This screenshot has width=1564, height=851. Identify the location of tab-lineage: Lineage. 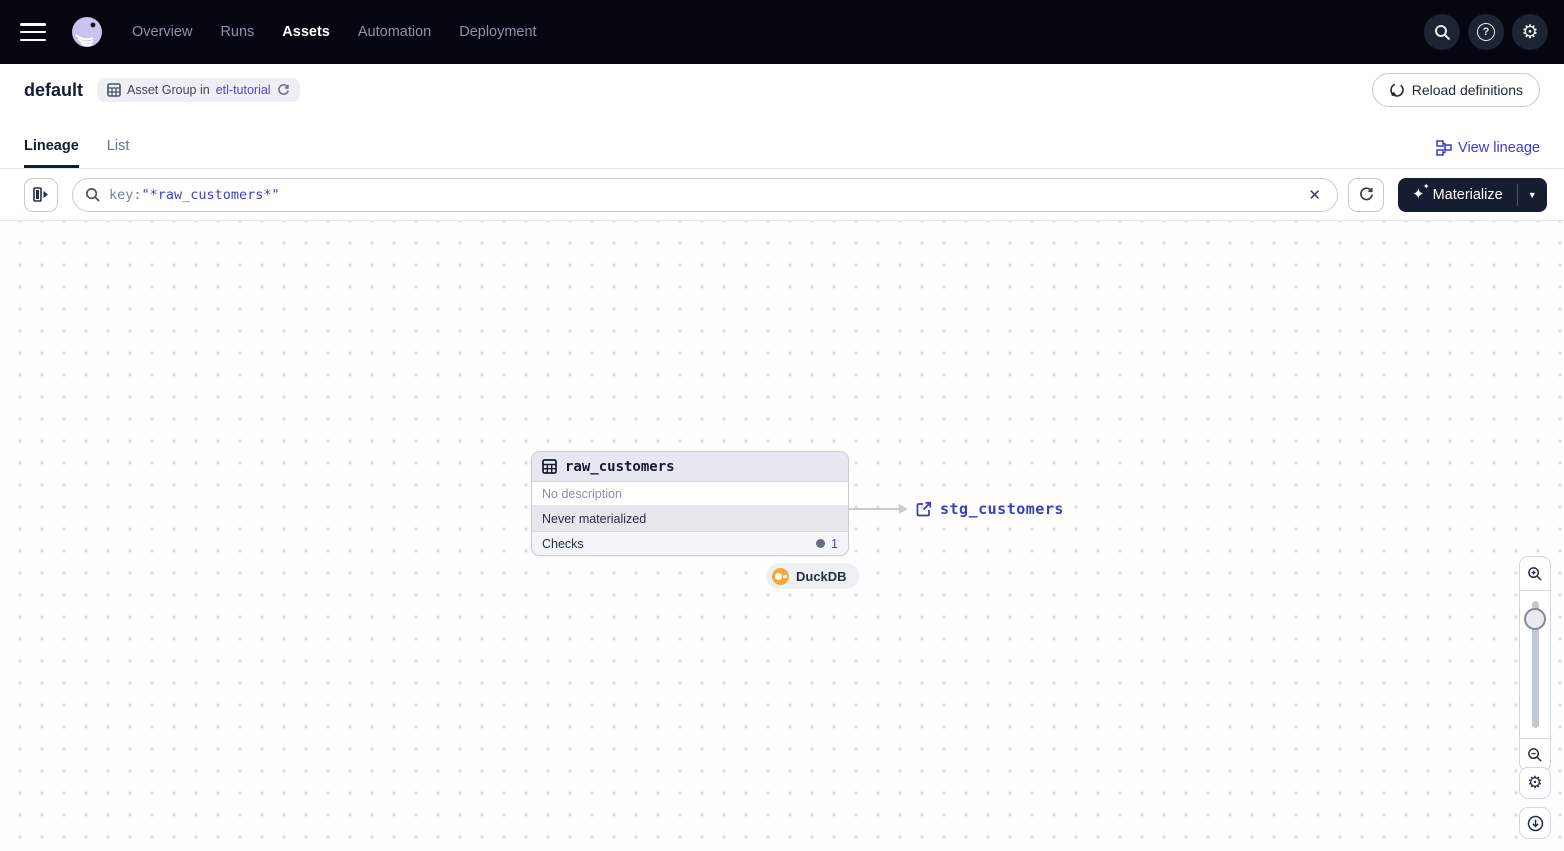
(51, 153).